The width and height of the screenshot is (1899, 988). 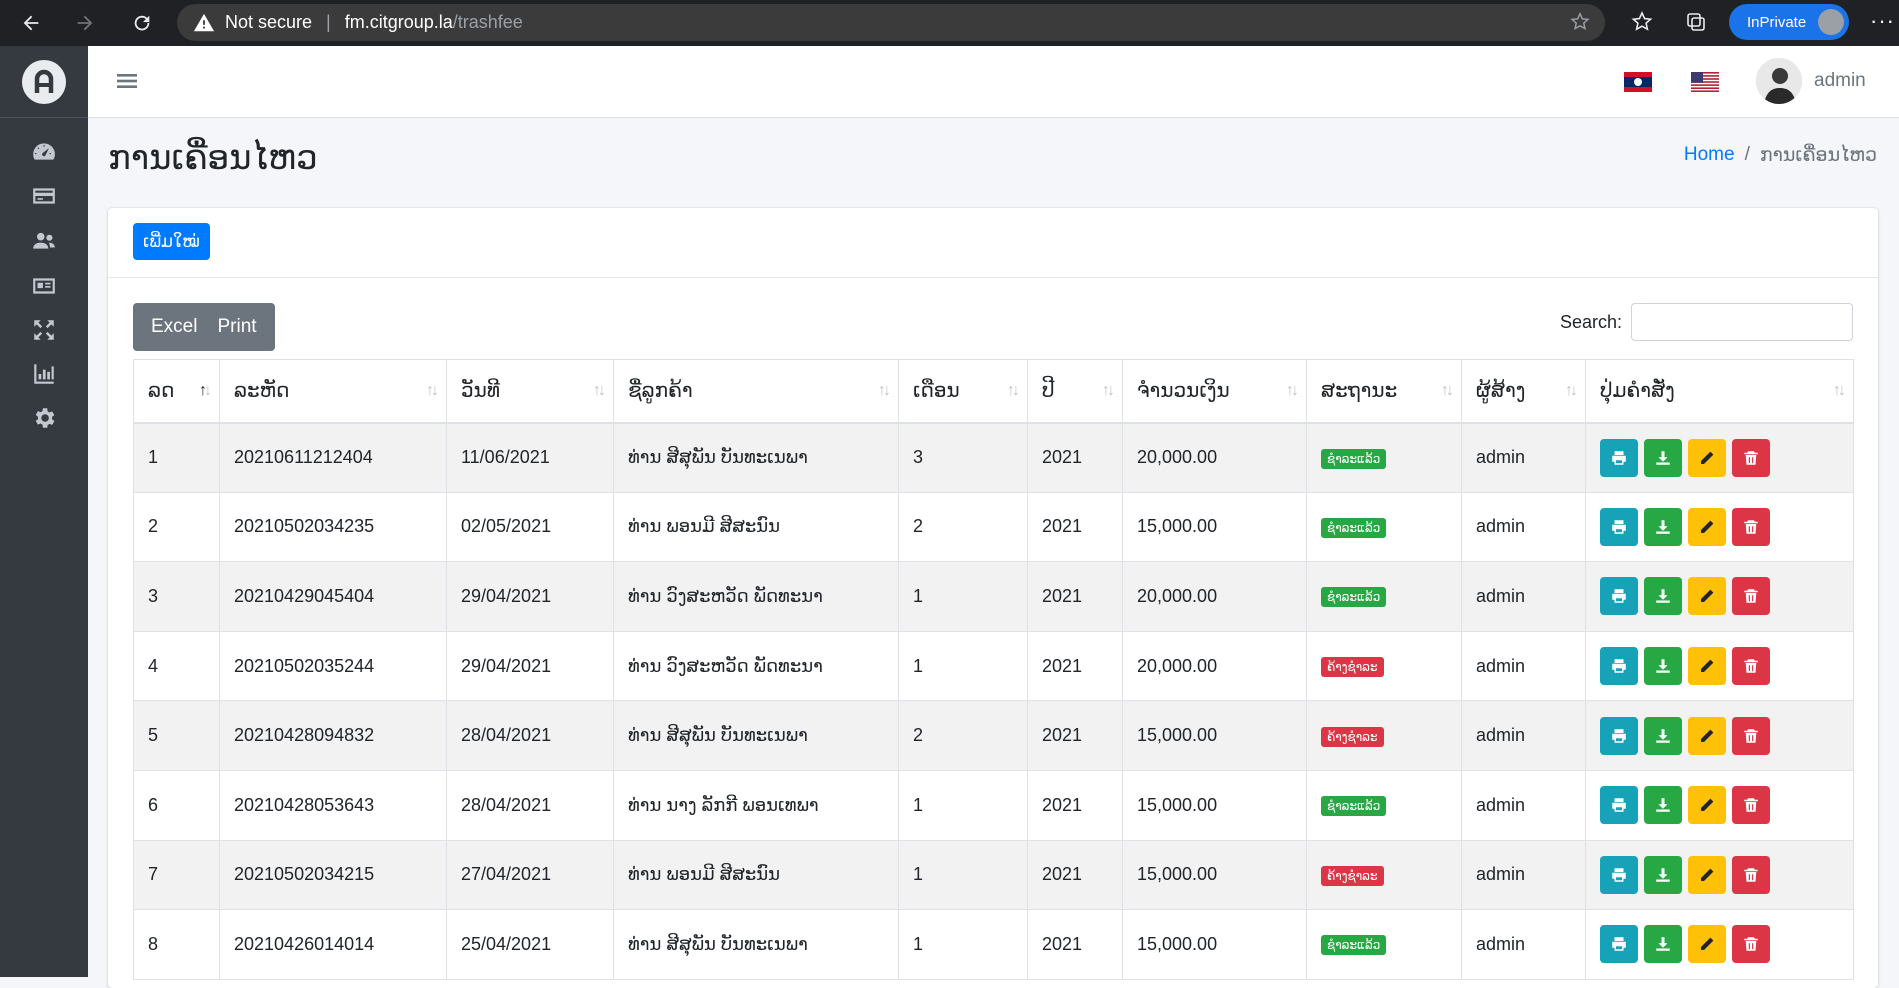 What do you see at coordinates (44, 374) in the screenshot?
I see `sidebar-item-reports` at bounding box center [44, 374].